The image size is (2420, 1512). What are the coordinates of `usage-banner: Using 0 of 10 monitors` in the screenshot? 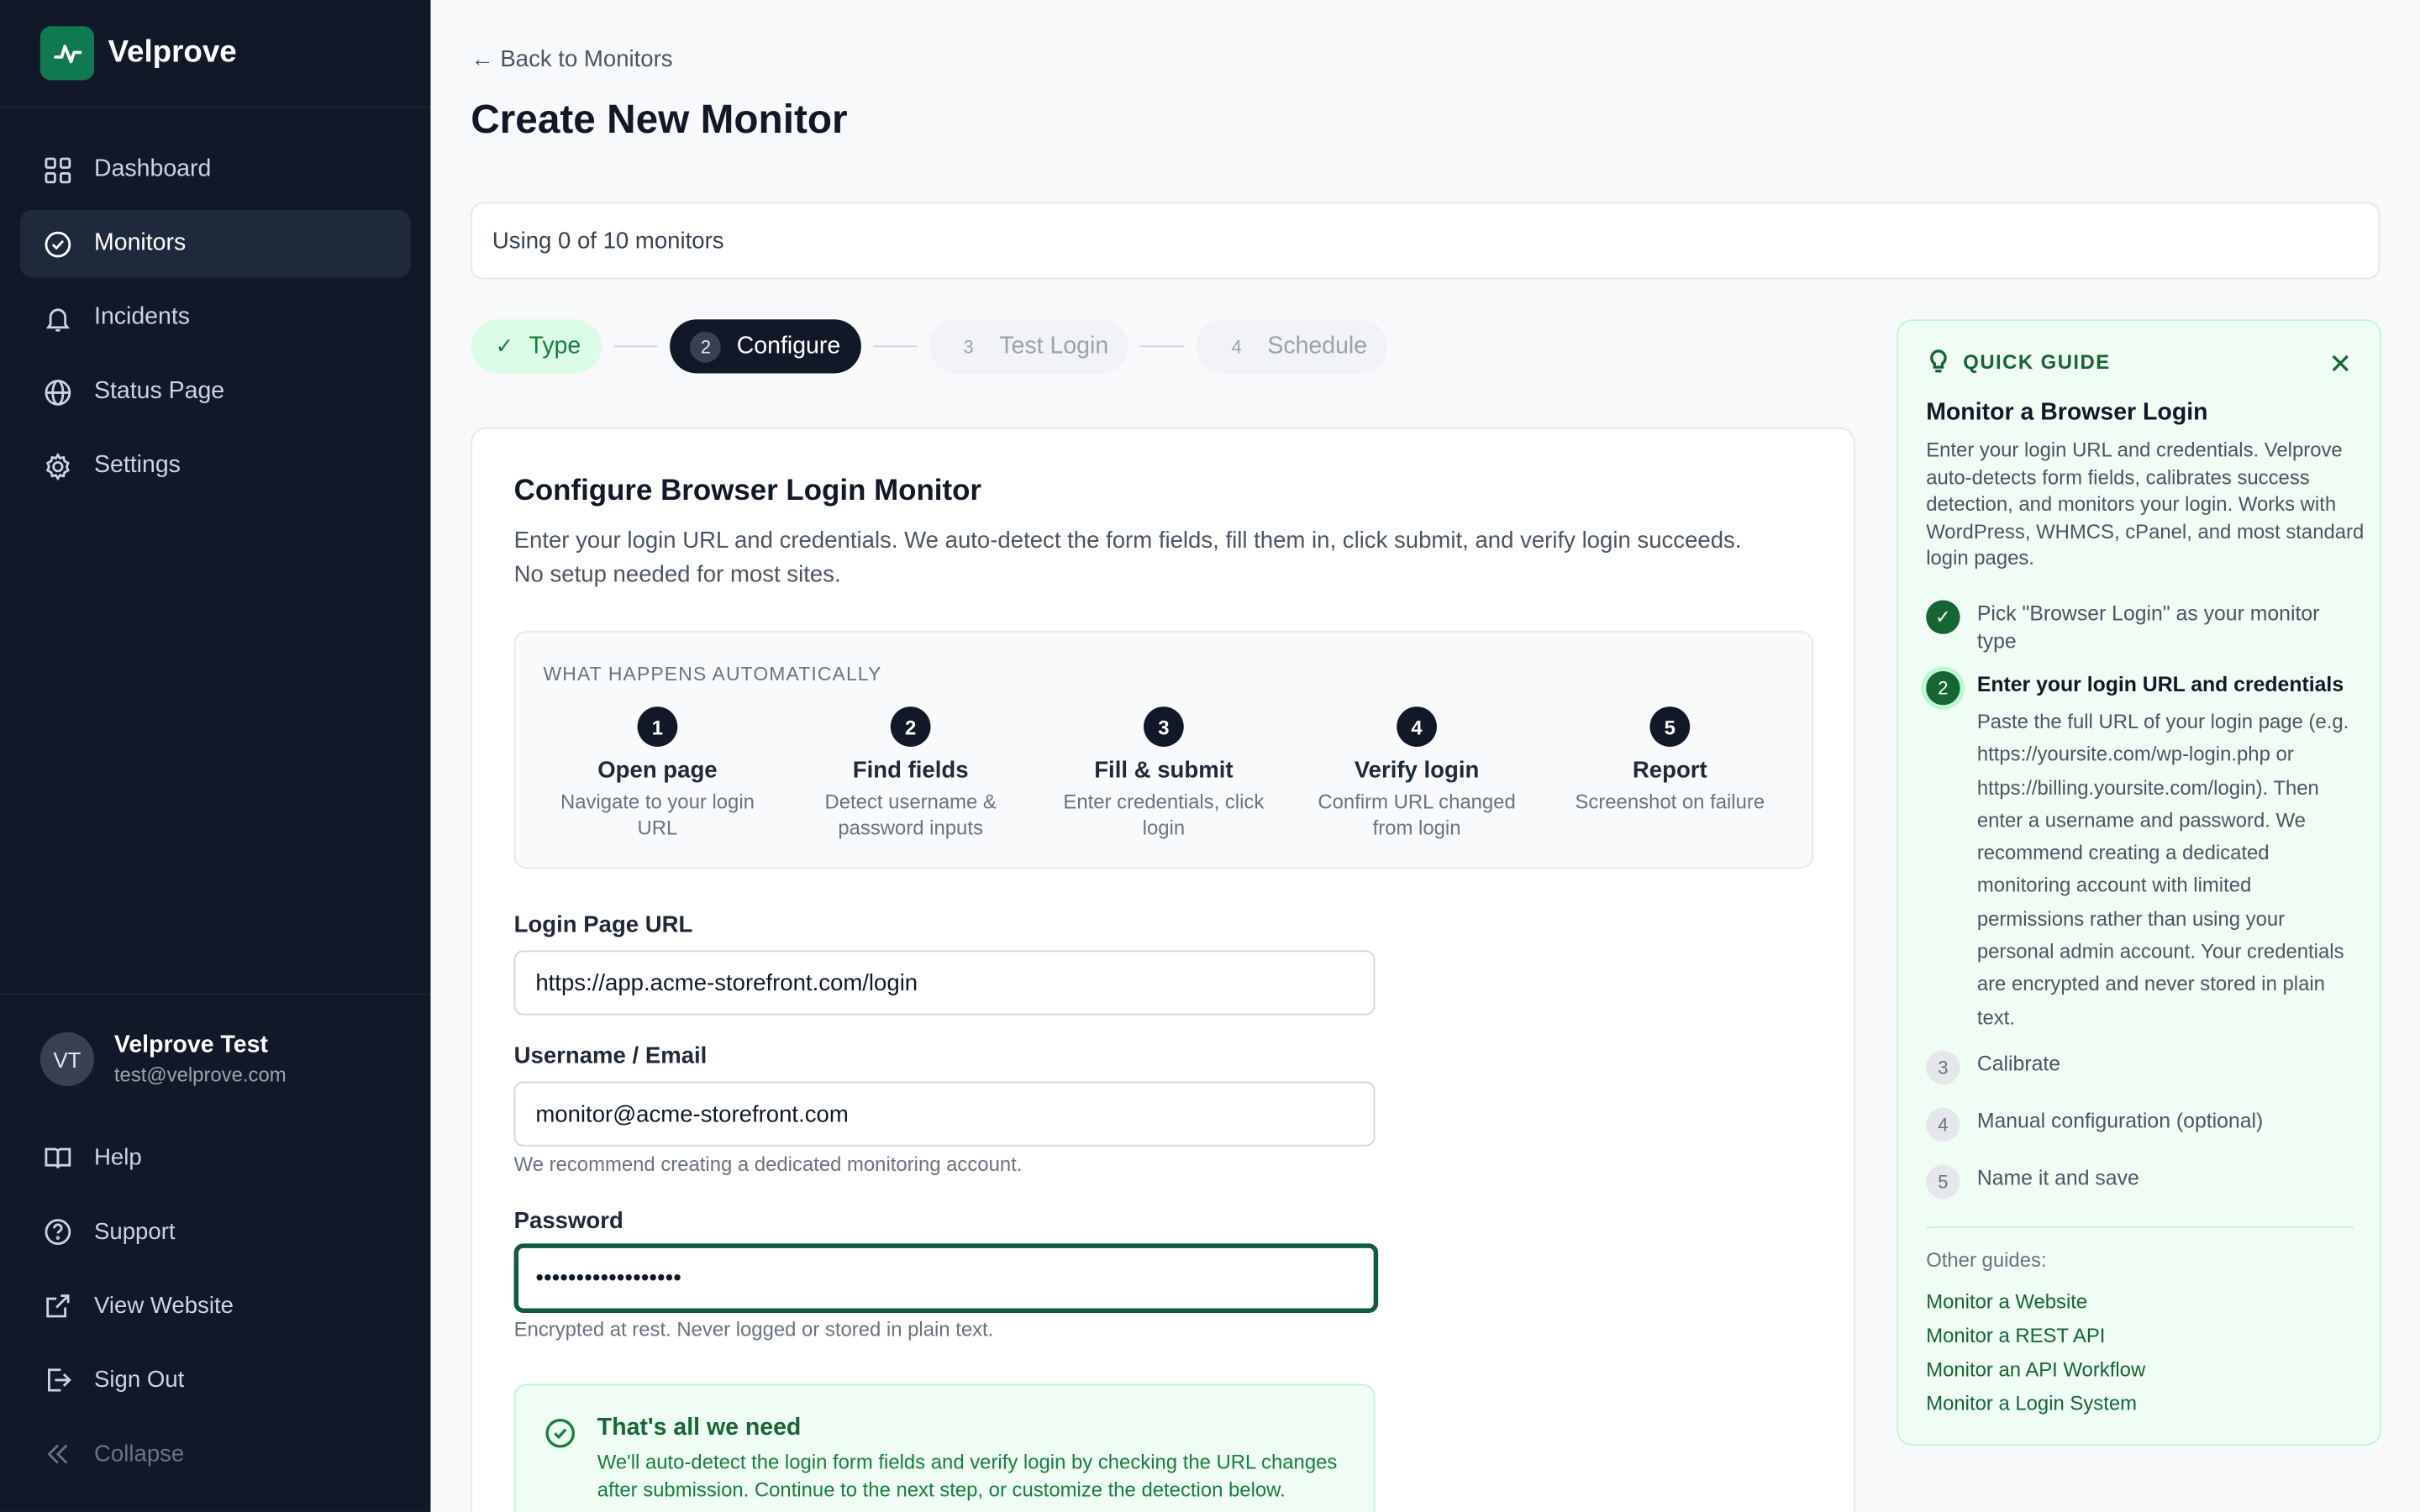 It's located at (1426, 241).